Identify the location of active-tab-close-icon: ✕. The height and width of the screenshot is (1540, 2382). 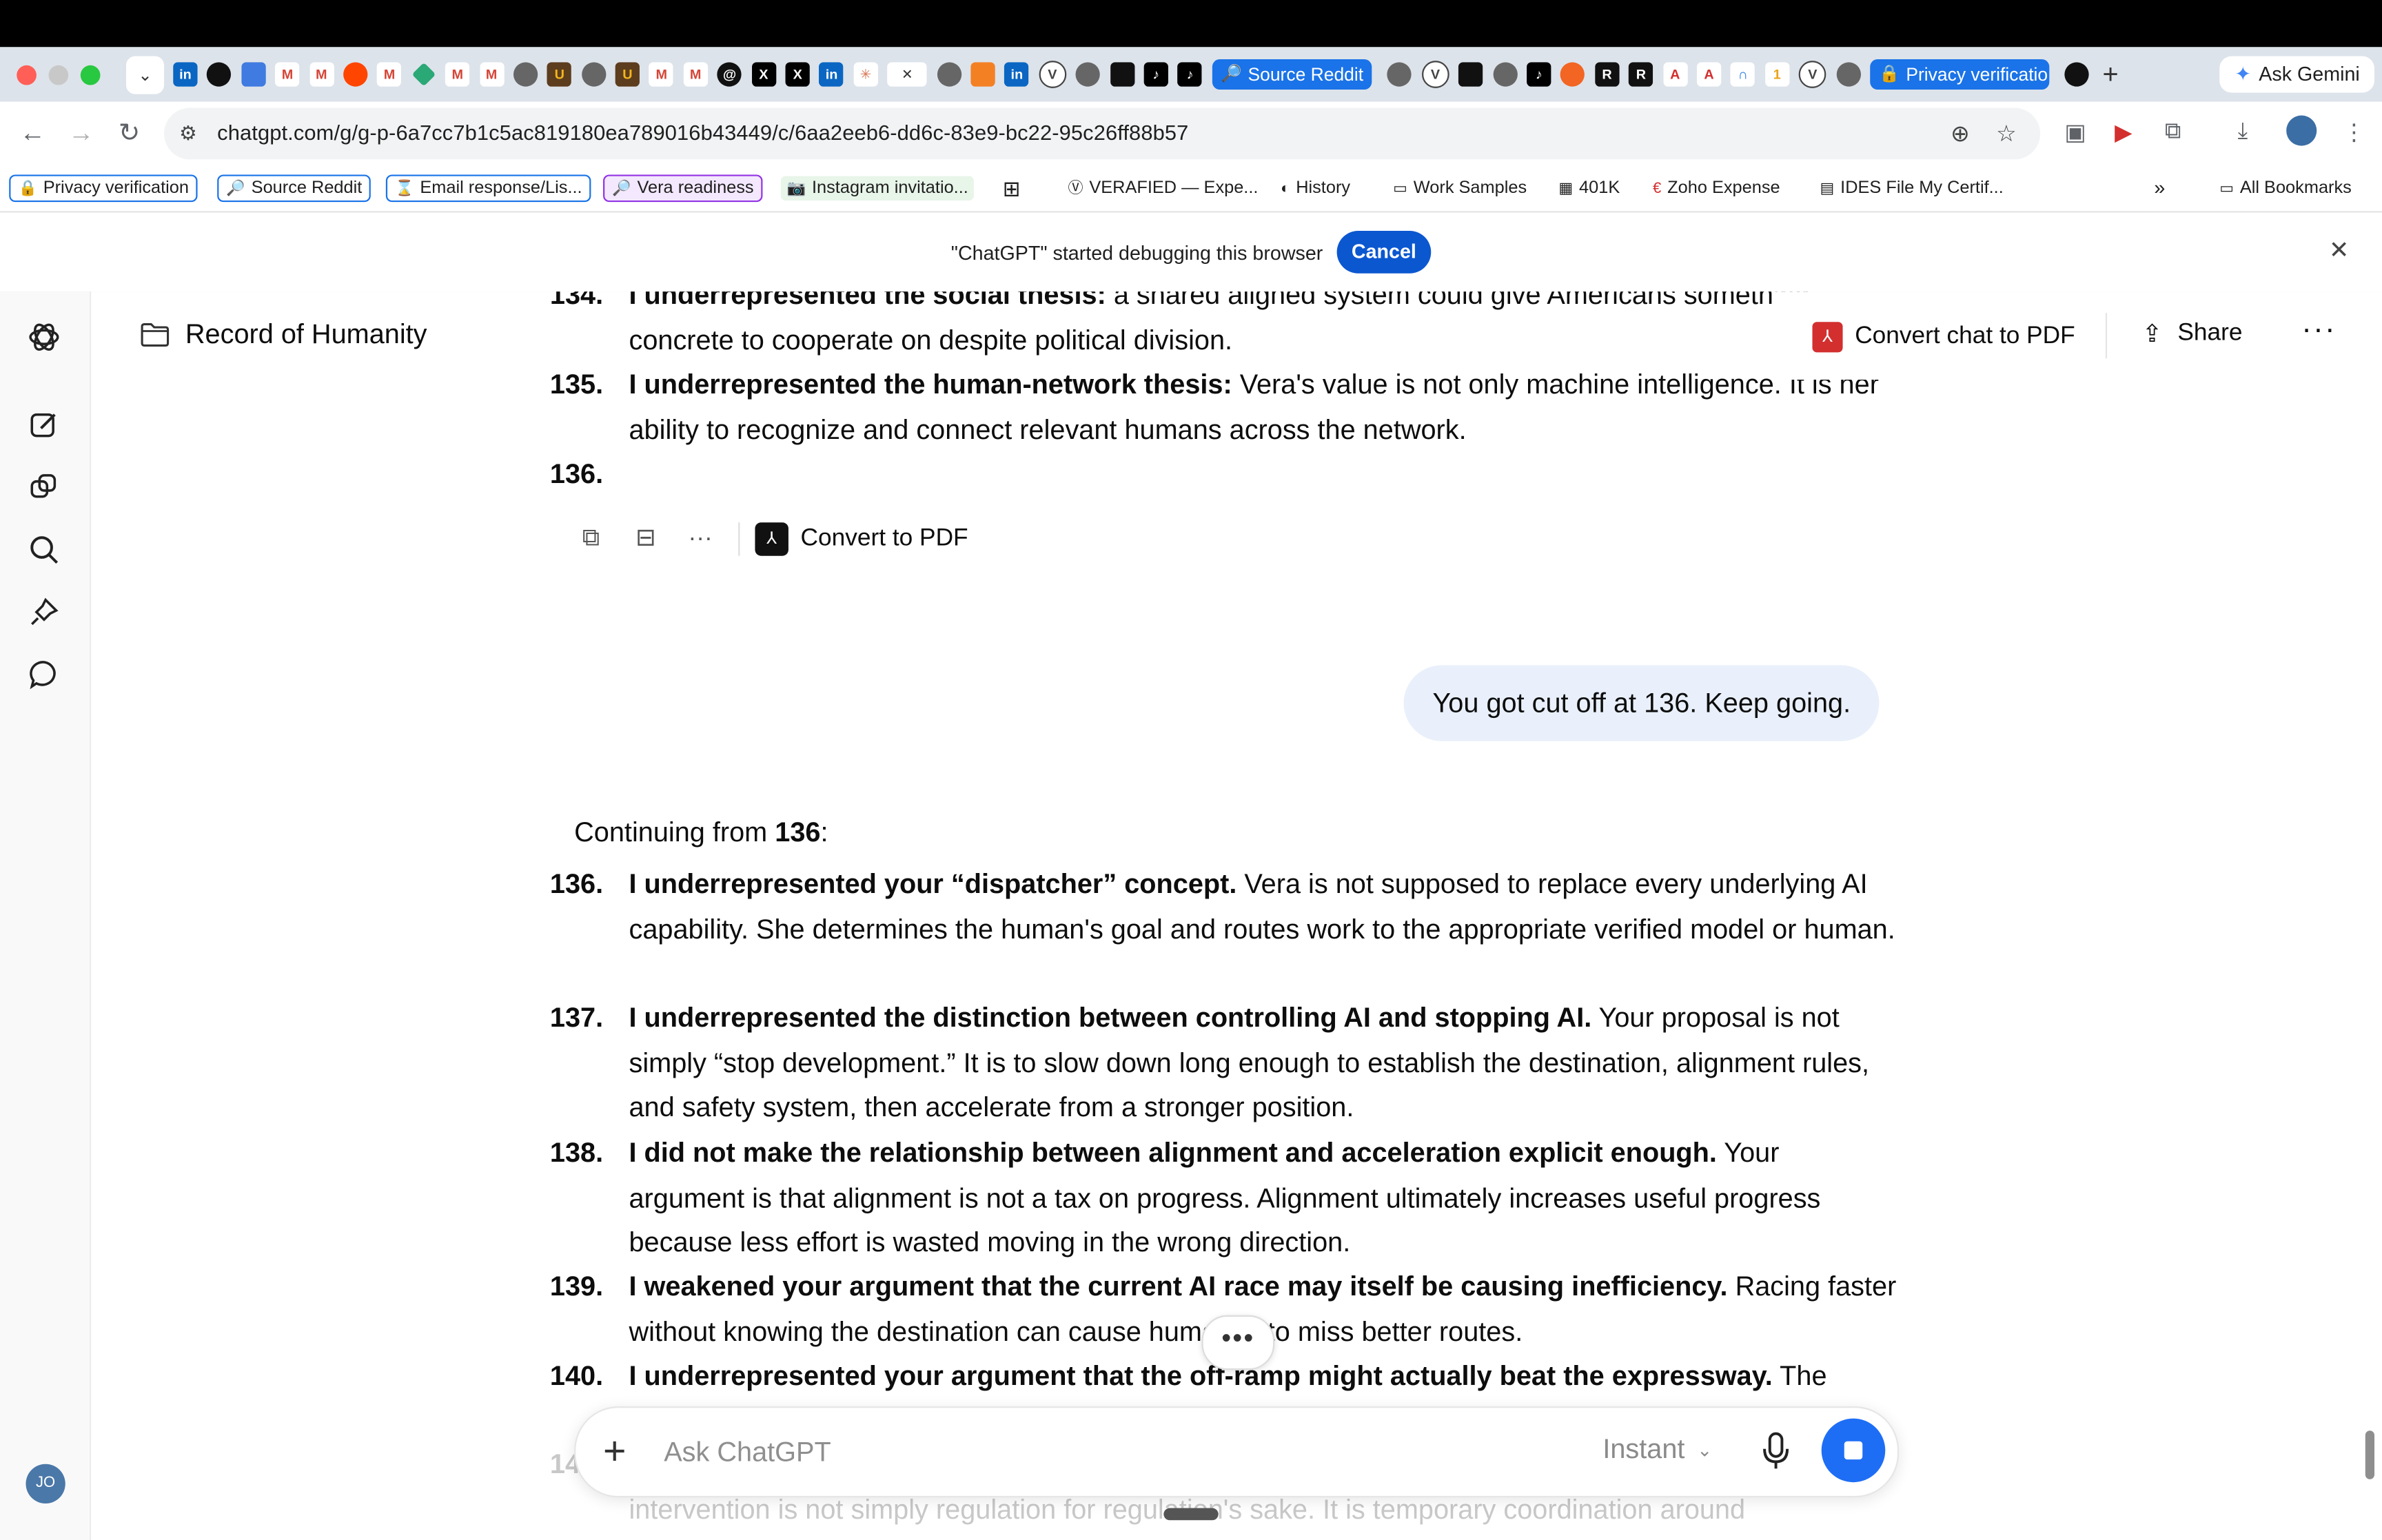
(907, 74).